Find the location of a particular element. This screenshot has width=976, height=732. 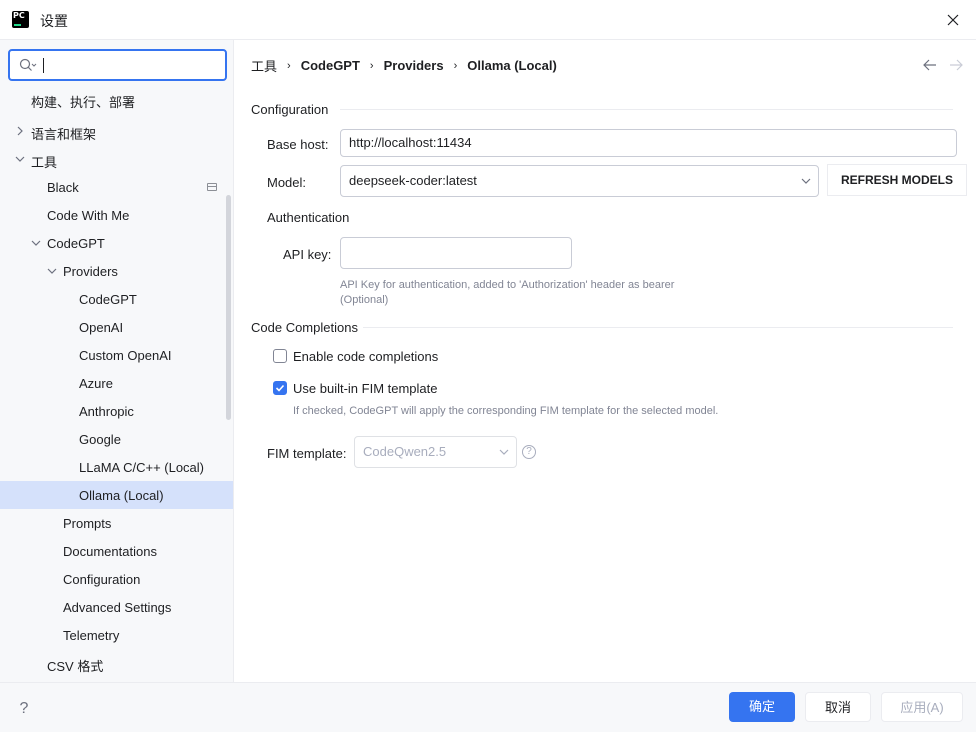

tree-item-label: Telemetry is located at coordinates (91, 635).